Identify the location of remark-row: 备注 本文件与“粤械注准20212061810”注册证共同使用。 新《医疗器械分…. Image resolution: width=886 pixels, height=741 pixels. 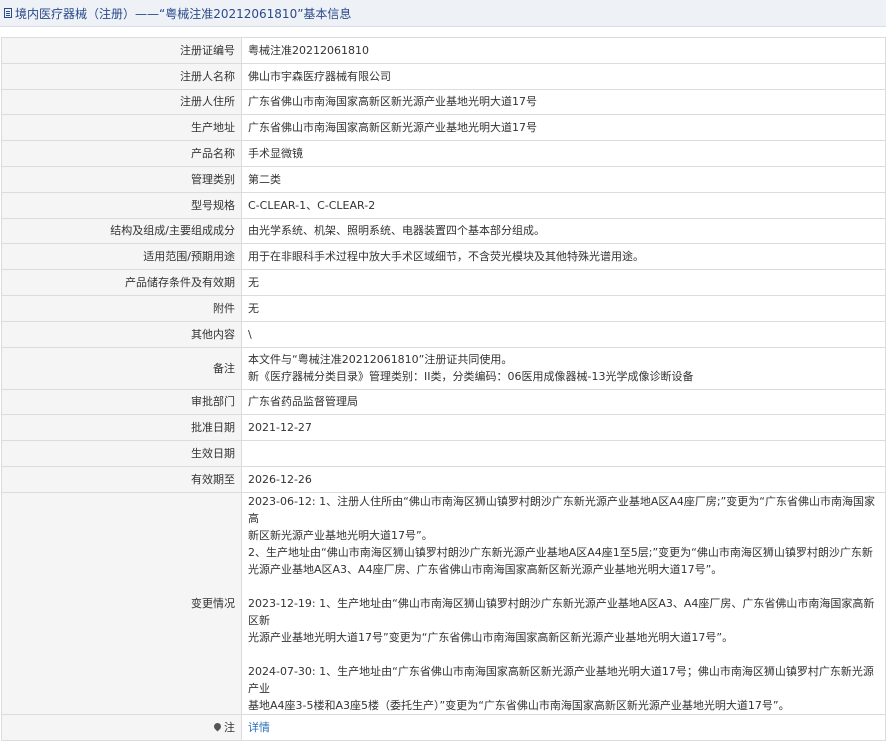
(443, 368).